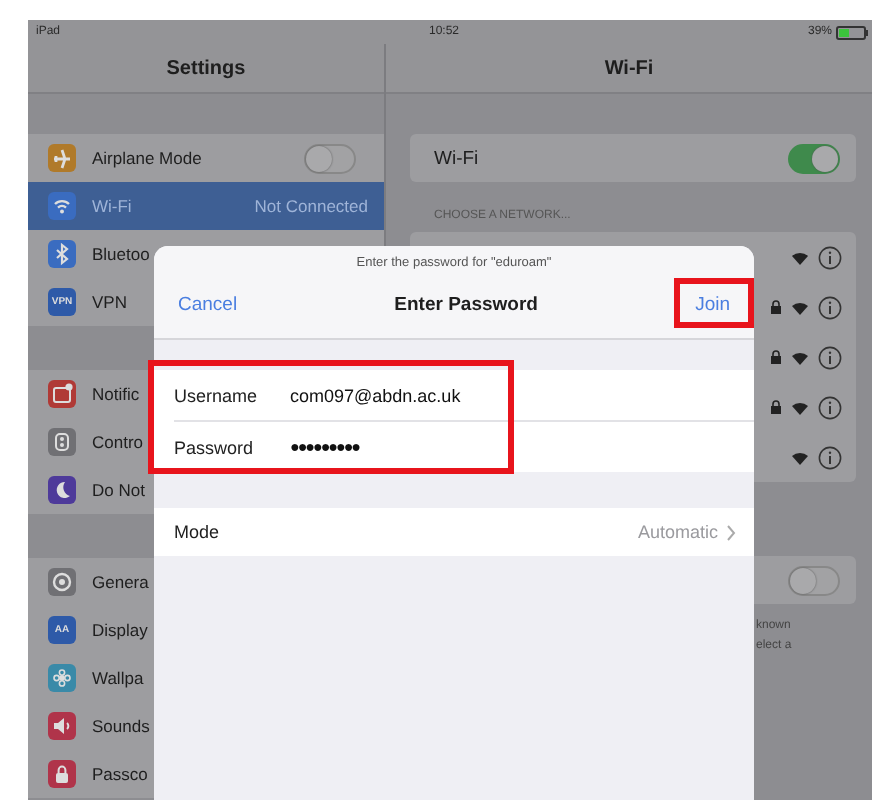 The width and height of the screenshot is (872, 800). I want to click on dialog-title: Enter Password, so click(466, 304).